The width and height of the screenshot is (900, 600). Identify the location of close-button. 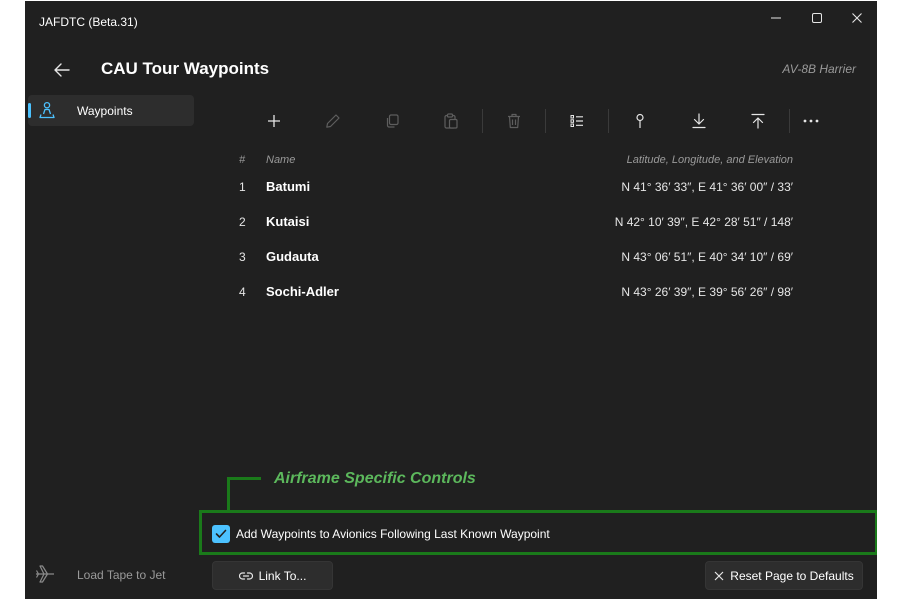
(857, 18).